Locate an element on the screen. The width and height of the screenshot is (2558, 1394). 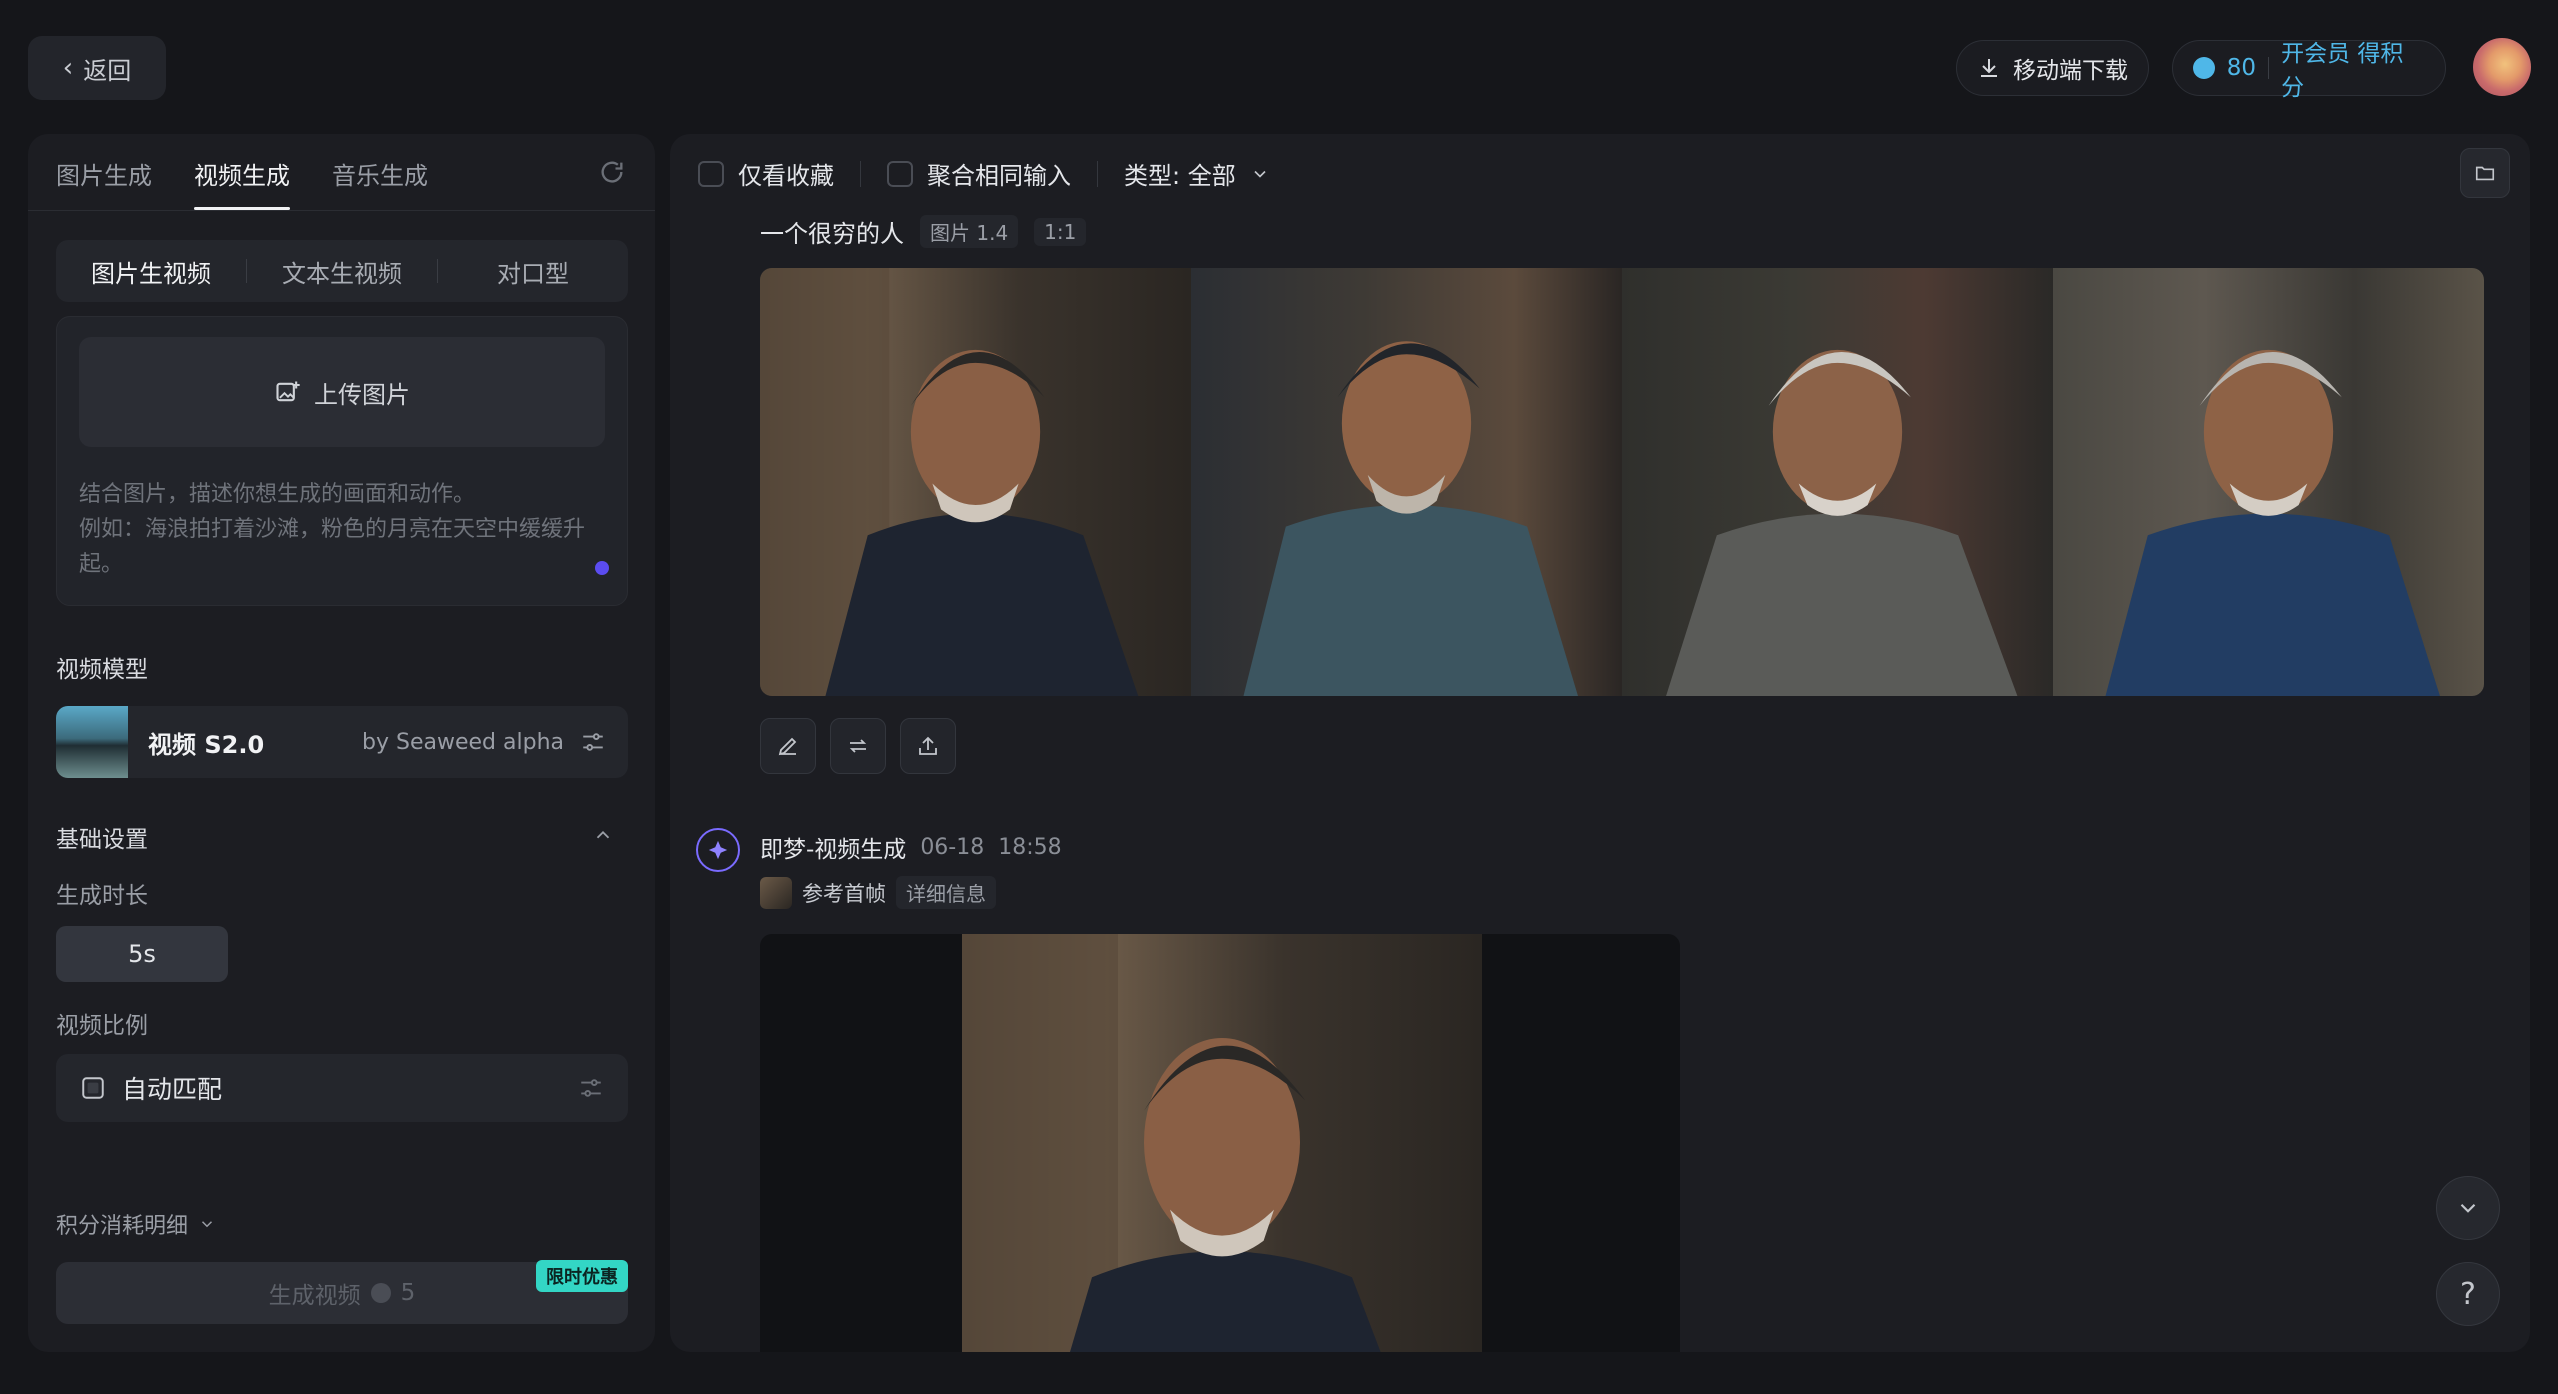
video-date: 06-18 is located at coordinates (952, 847).